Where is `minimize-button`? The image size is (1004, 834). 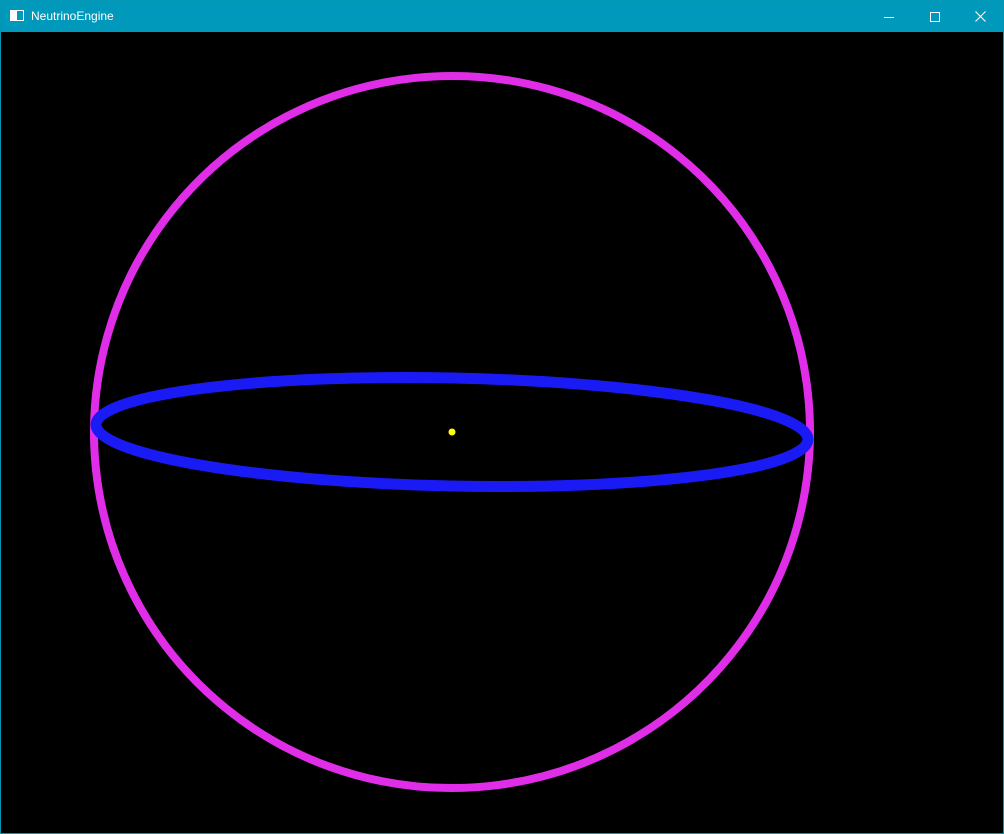
minimize-button is located at coordinates (889, 16).